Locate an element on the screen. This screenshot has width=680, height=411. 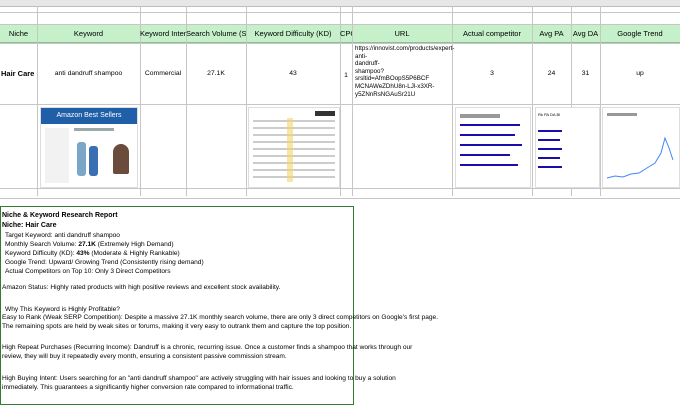
url-line: MCNAWeZDhU8n-LJl-x3XR- is located at coordinates (395, 86).